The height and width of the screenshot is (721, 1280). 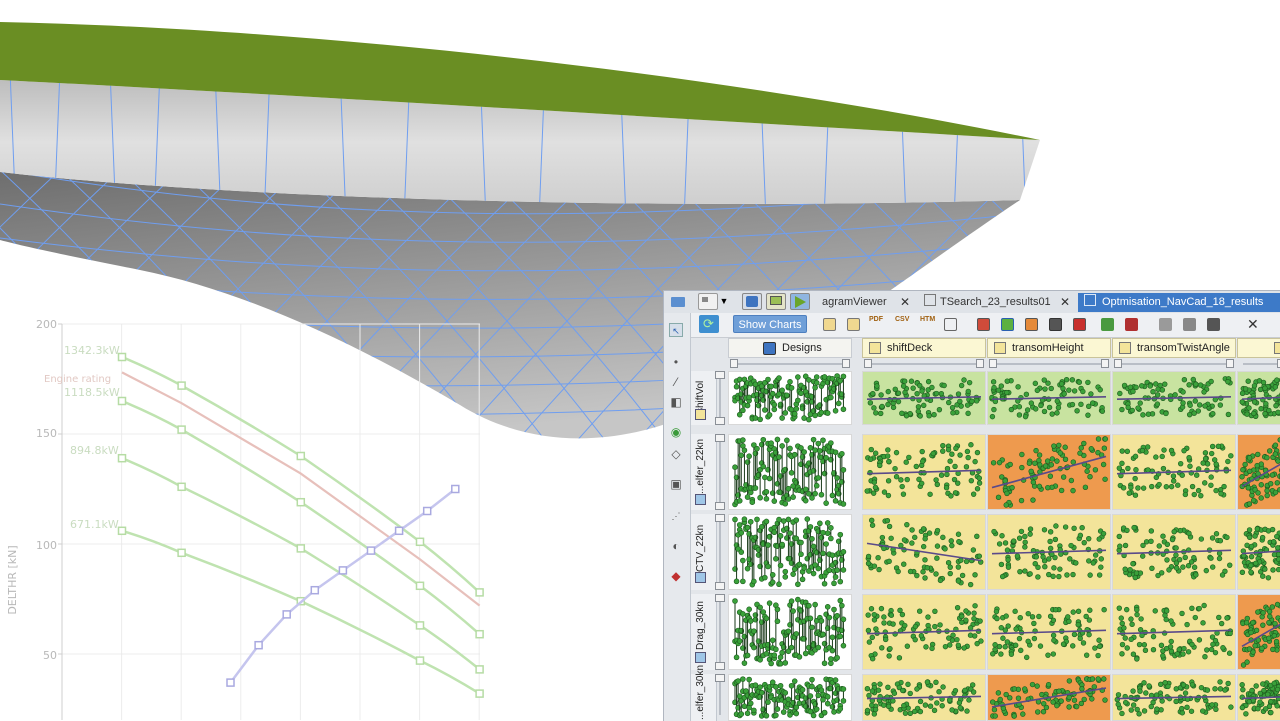 I want to click on row-header-elfer-22kn: ...elfer_22kn, so click(x=704, y=472).